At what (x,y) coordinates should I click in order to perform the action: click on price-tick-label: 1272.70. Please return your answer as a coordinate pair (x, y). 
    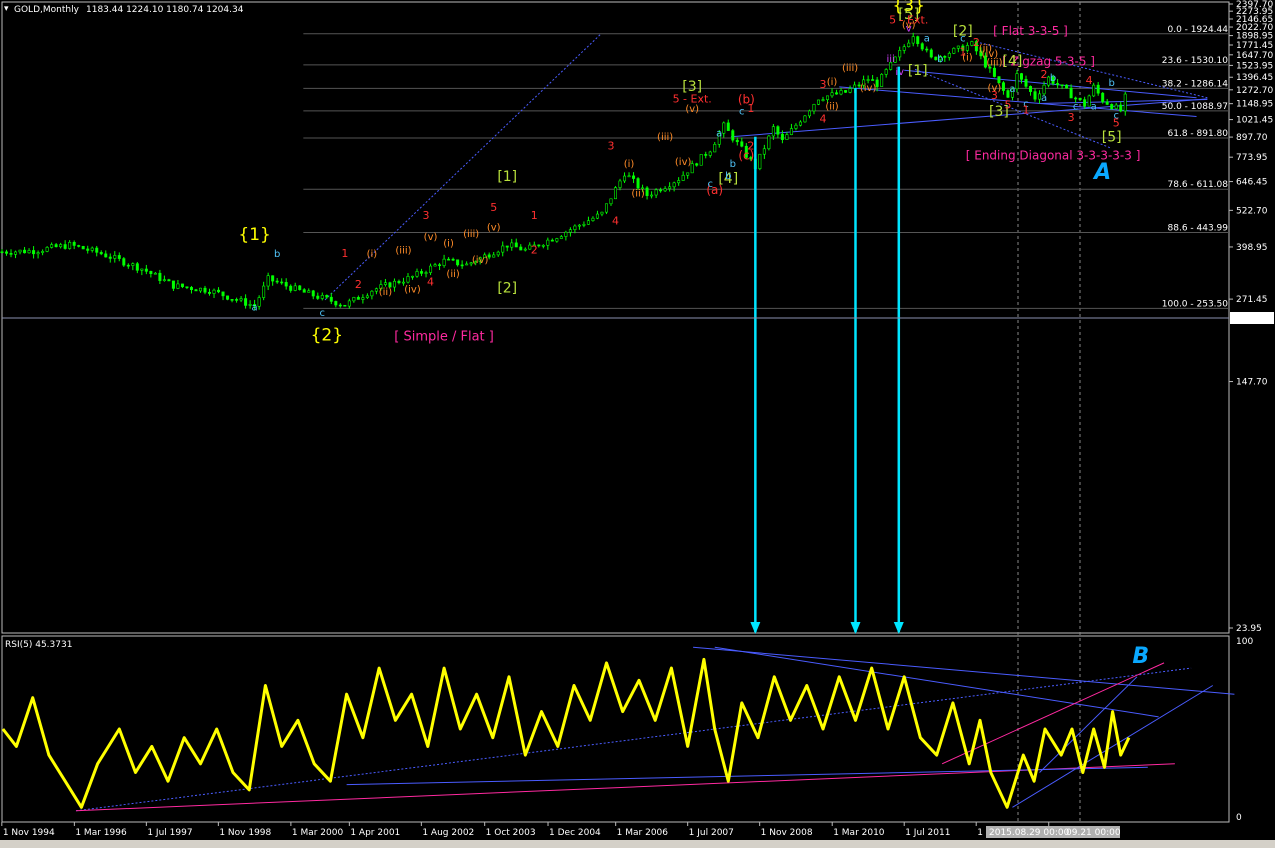
    Looking at the image, I should click on (1254, 91).